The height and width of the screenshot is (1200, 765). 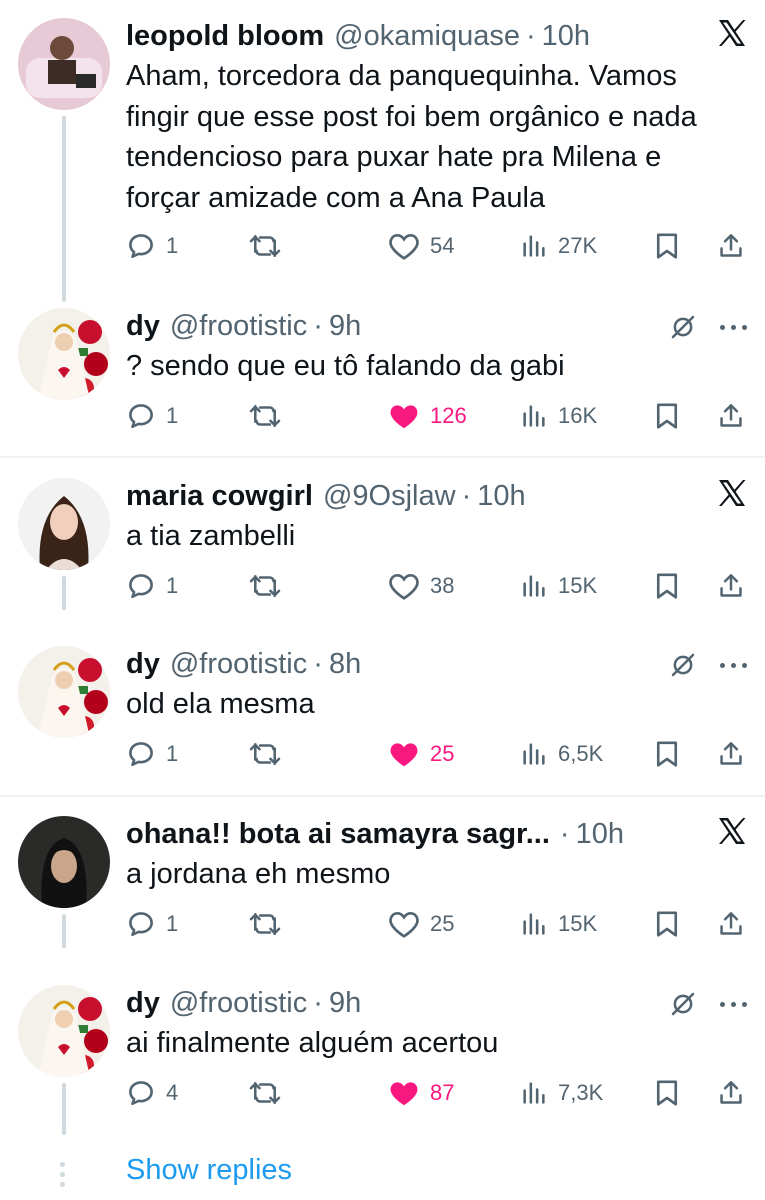 What do you see at coordinates (427, 36) in the screenshot?
I see `user-handle: @okamiquase` at bounding box center [427, 36].